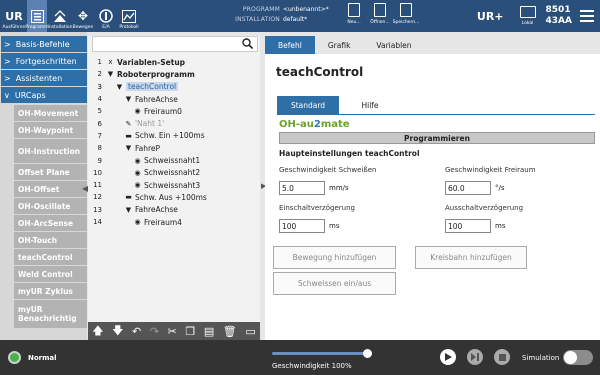 The width and height of the screenshot is (600, 375). Describe the element at coordinates (152, 87) in the screenshot. I see `tree-node-label: teachControl` at that location.